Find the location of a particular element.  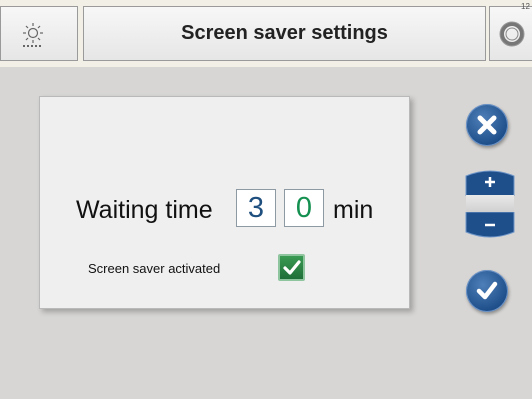

screen-saver-activated-label: Screen saver activated is located at coordinates (154, 268).